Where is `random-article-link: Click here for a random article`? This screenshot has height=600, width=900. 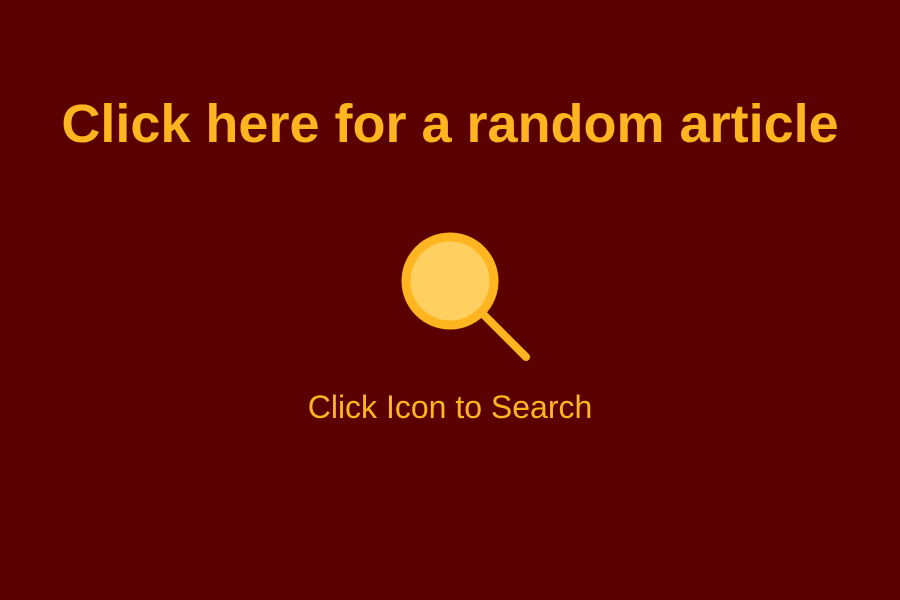
random-article-link: Click here for a random article is located at coordinates (450, 124).